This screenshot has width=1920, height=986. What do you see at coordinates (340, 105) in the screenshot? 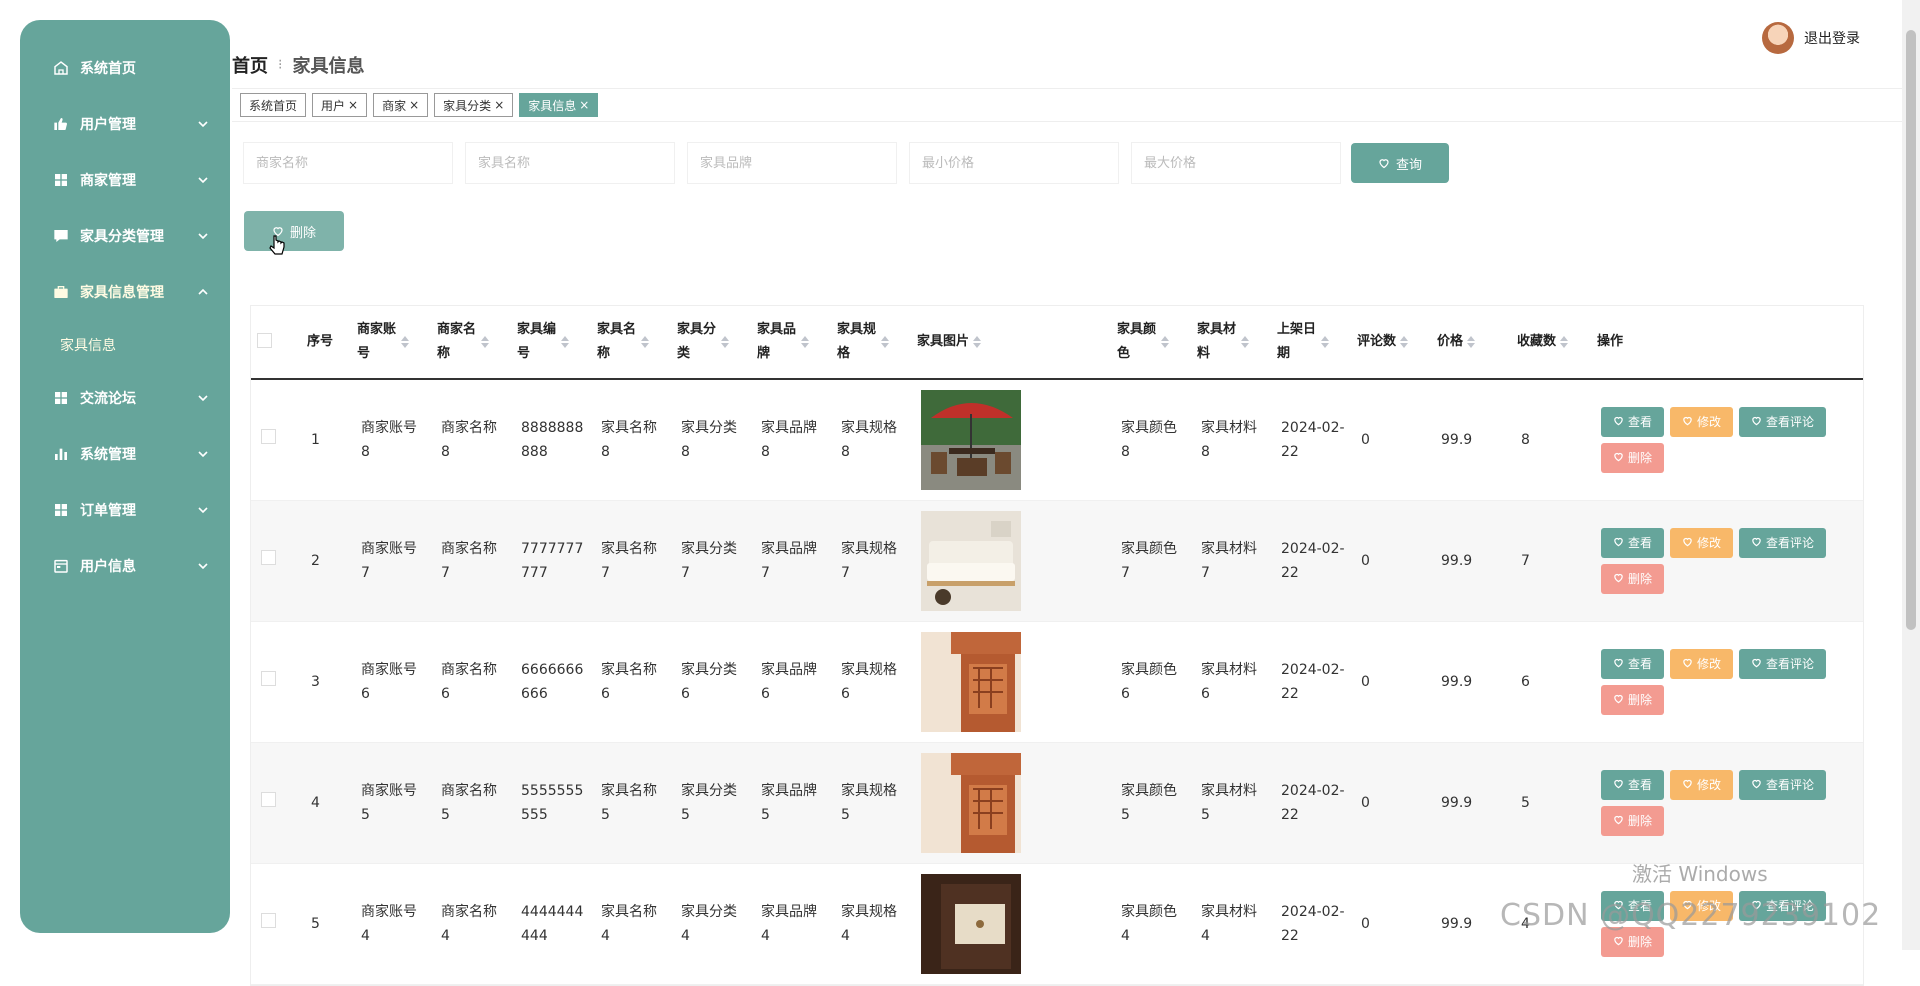
I see `tag-2: 用户 ×` at bounding box center [340, 105].